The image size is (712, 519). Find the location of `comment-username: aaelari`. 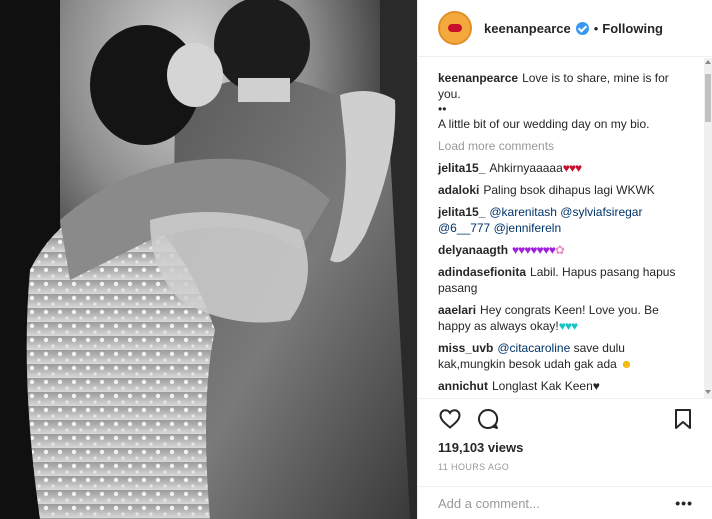

comment-username: aaelari is located at coordinates (457, 310).